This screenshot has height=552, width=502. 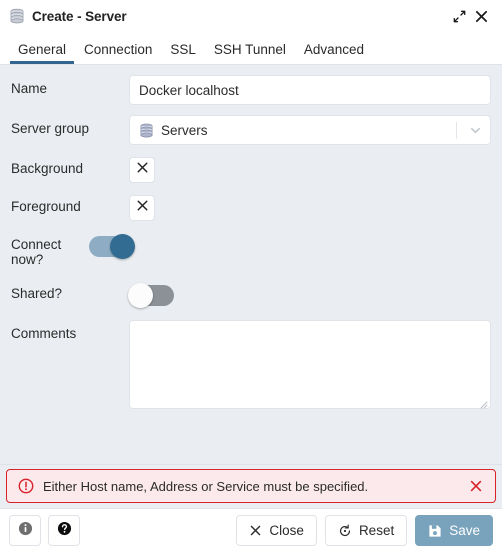 I want to click on reset-icon, so click(x=345, y=530).